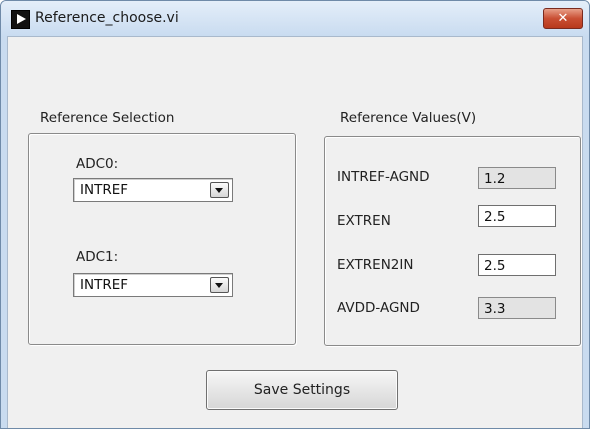 This screenshot has height=429, width=590. What do you see at coordinates (383, 177) in the screenshot?
I see `intref-agnd-label: INTREF-AGND` at bounding box center [383, 177].